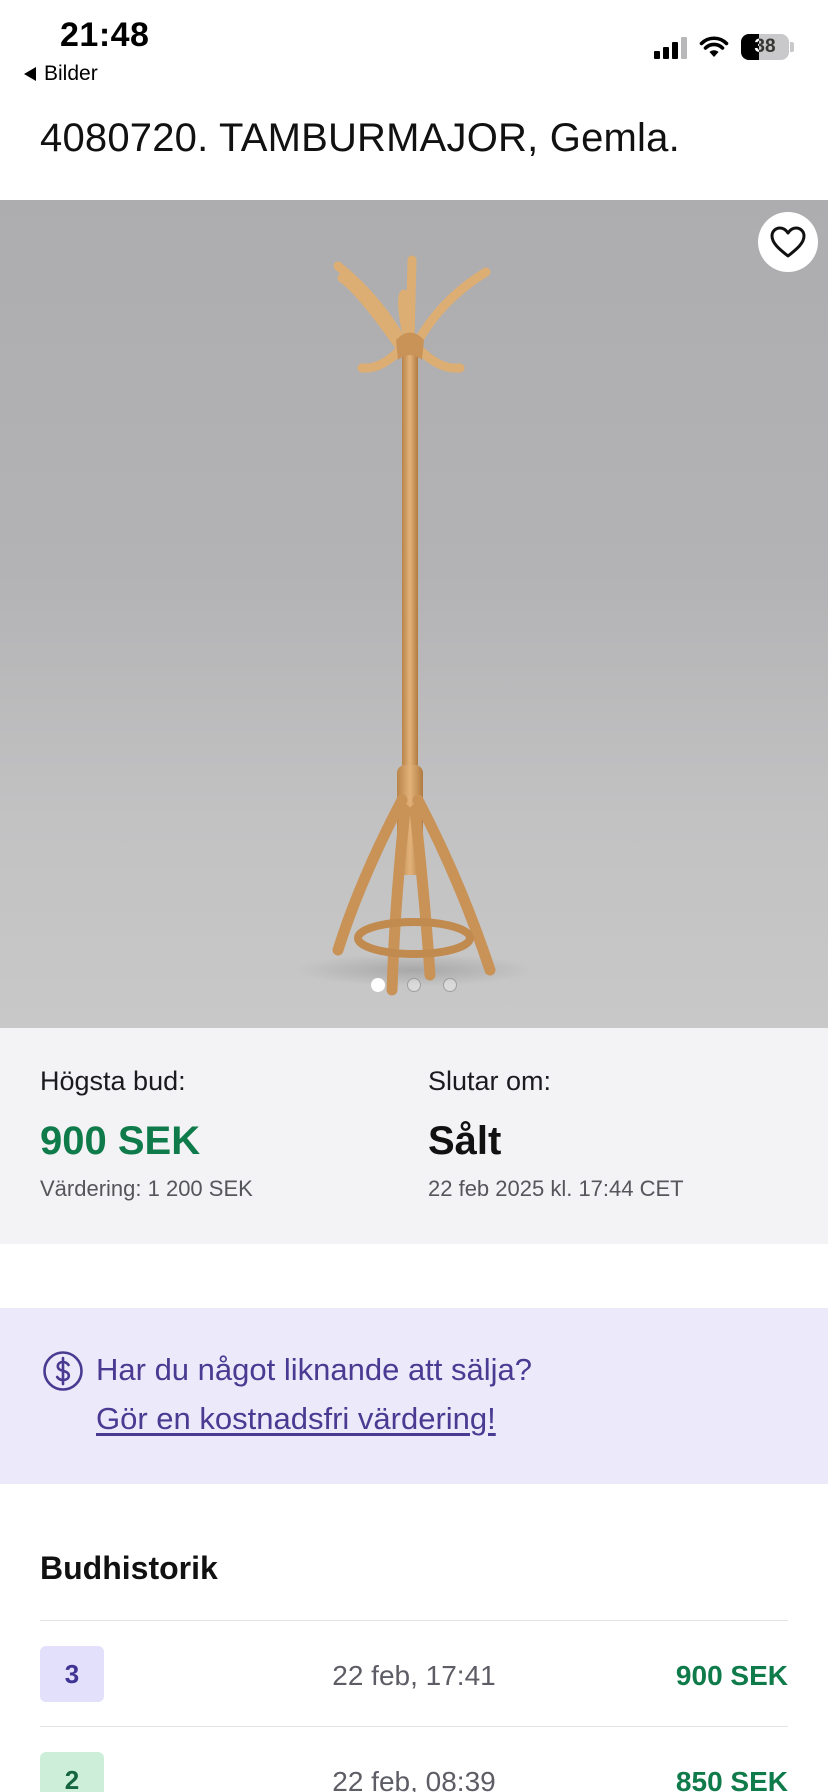 This screenshot has height=1792, width=828. I want to click on bid-history-row: 2 22 feb, 08:39 850 SEK, so click(414, 1760).